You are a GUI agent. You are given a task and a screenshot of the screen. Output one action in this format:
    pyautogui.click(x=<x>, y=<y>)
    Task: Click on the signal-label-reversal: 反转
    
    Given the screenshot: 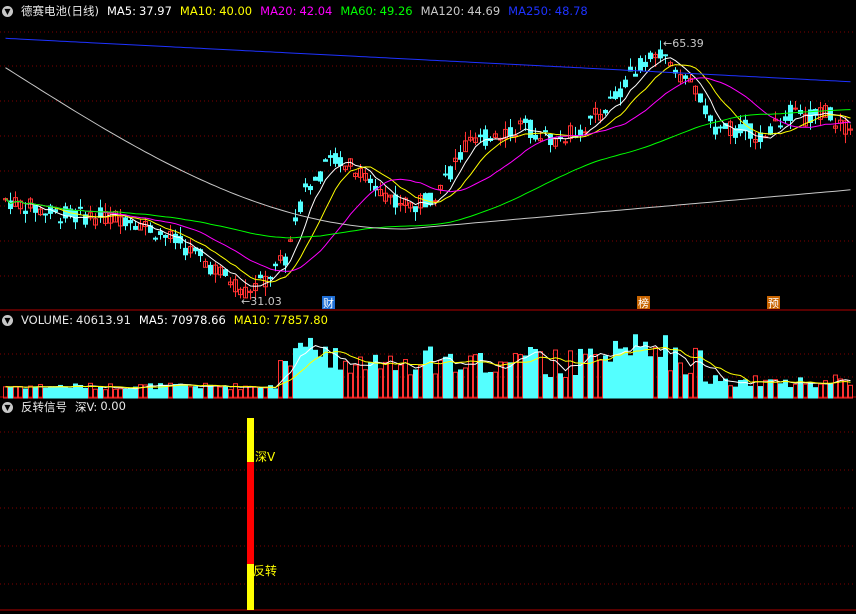 What is the action you would take?
    pyautogui.click(x=265, y=570)
    